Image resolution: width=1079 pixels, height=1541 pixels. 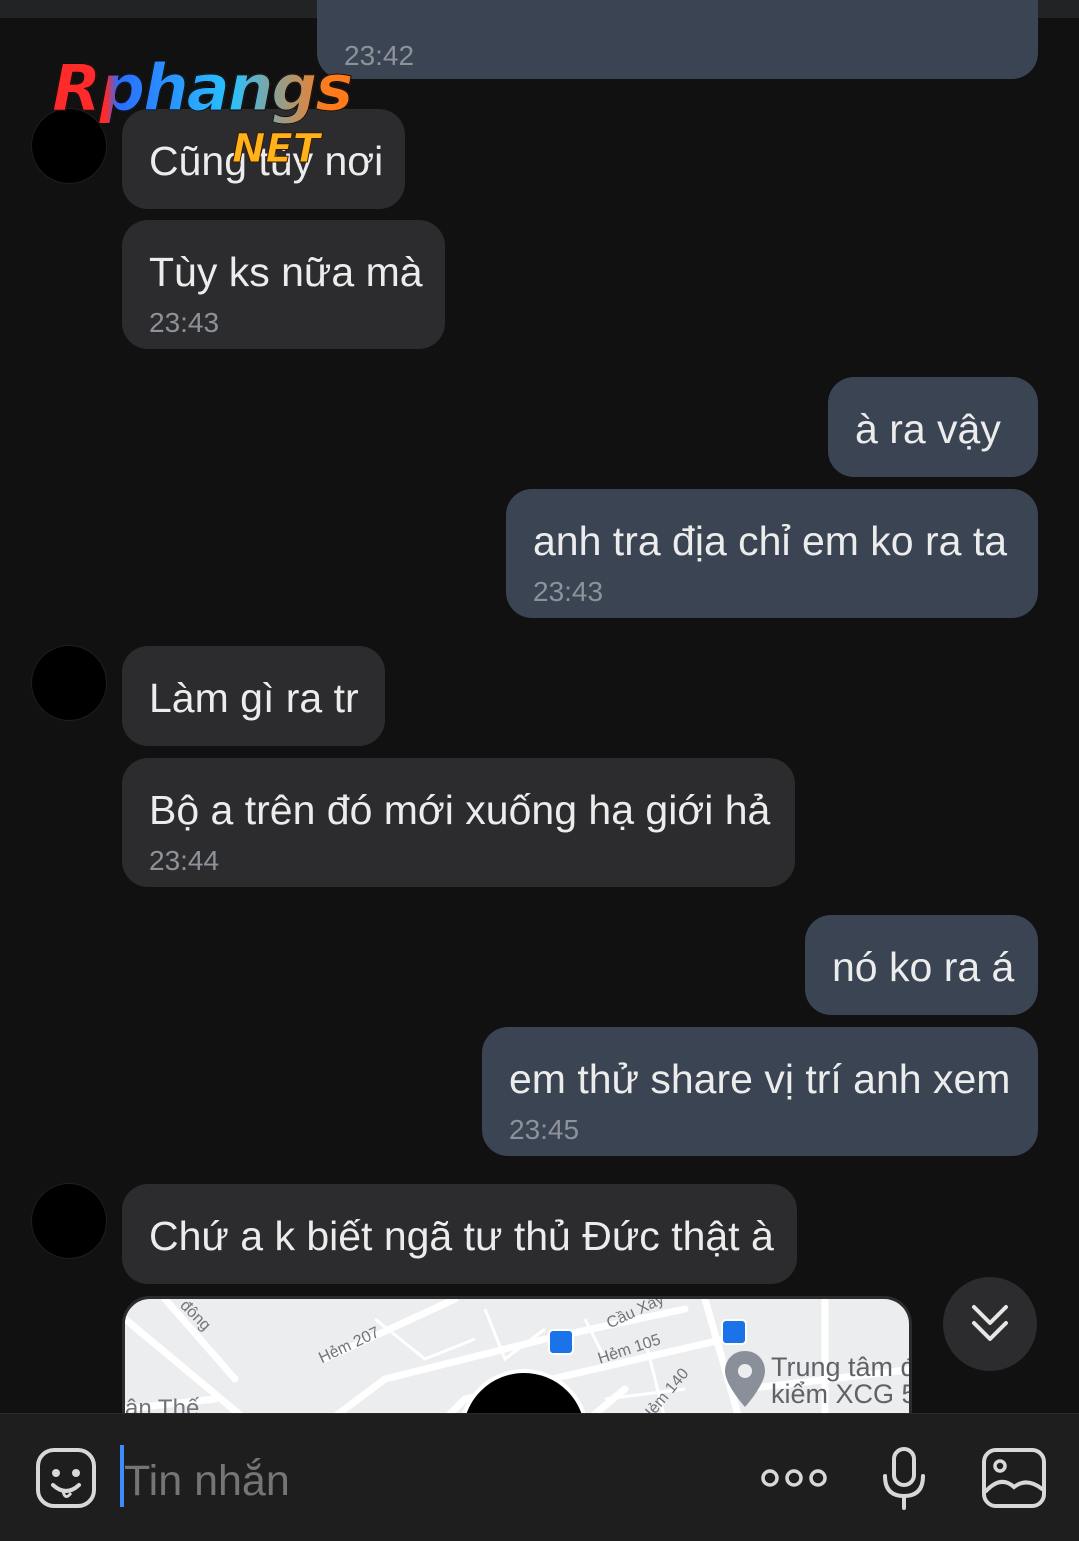 What do you see at coordinates (841, 1367) in the screenshot?
I see `map-place-name: Trung tâm đ` at bounding box center [841, 1367].